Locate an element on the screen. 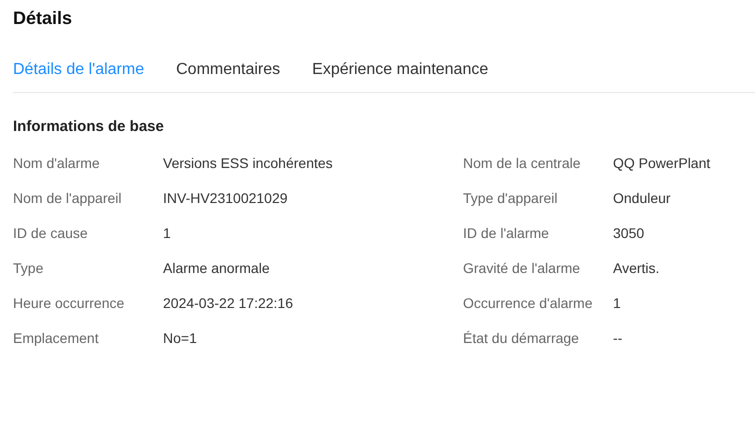 This screenshot has height=429, width=755. field-value: 3050 is located at coordinates (629, 233).